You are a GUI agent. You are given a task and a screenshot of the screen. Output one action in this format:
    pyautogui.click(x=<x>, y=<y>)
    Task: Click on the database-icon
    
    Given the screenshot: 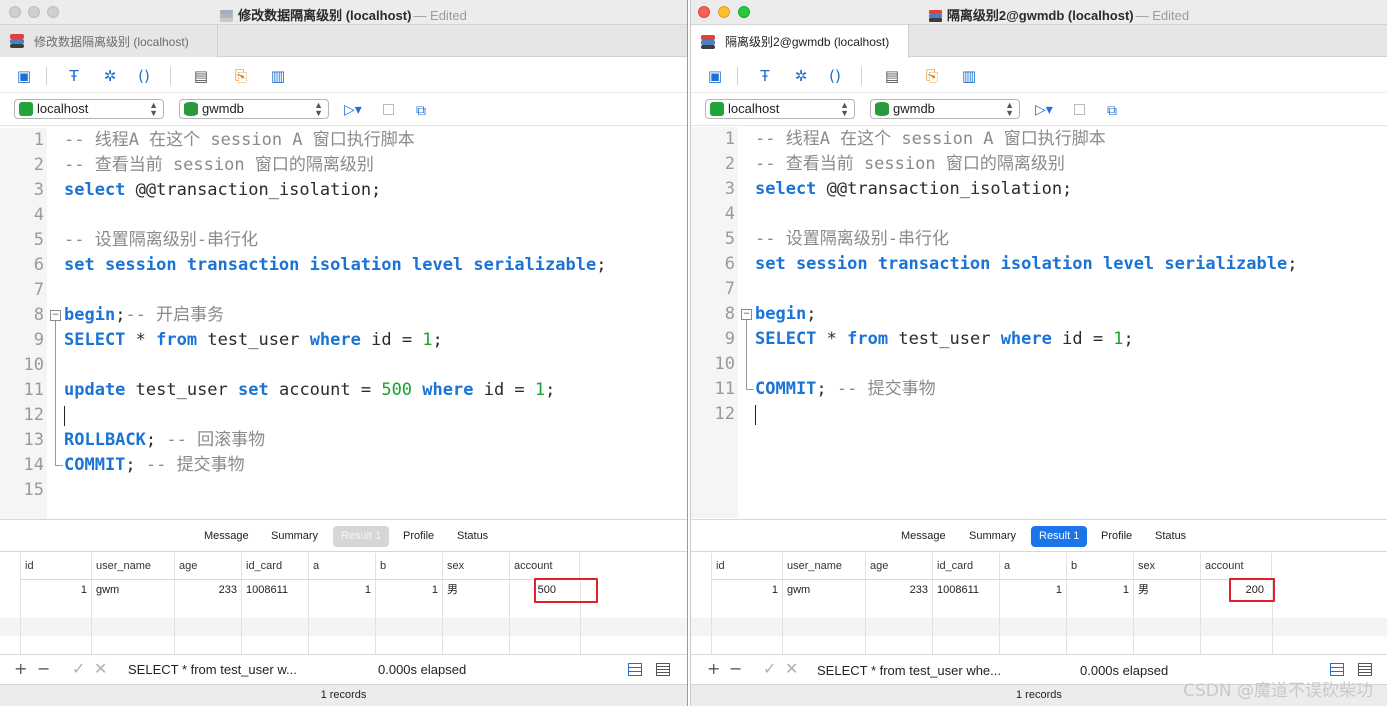 What is the action you would take?
    pyautogui.click(x=191, y=109)
    